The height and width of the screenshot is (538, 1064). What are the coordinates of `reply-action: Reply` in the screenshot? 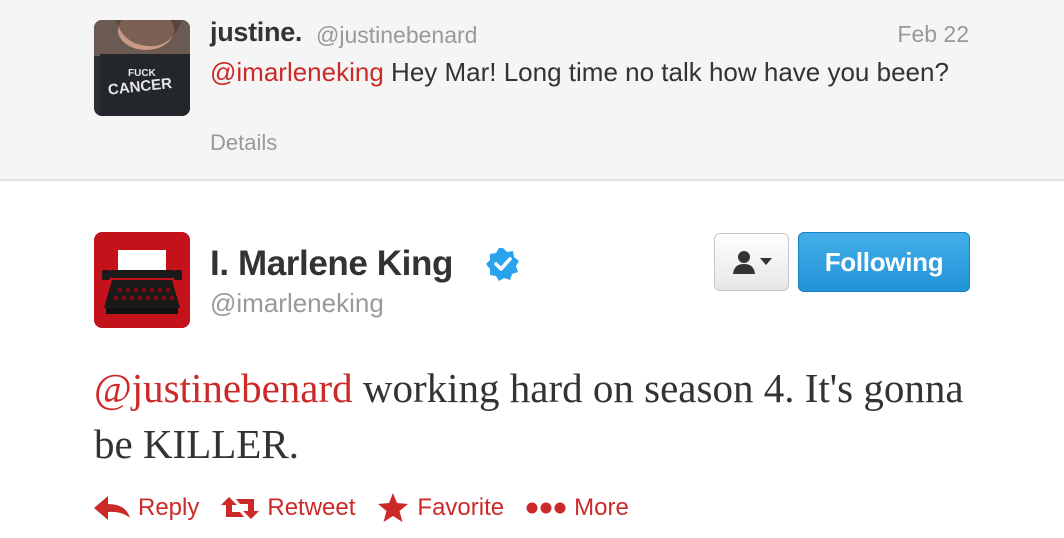 It's located at (146, 508).